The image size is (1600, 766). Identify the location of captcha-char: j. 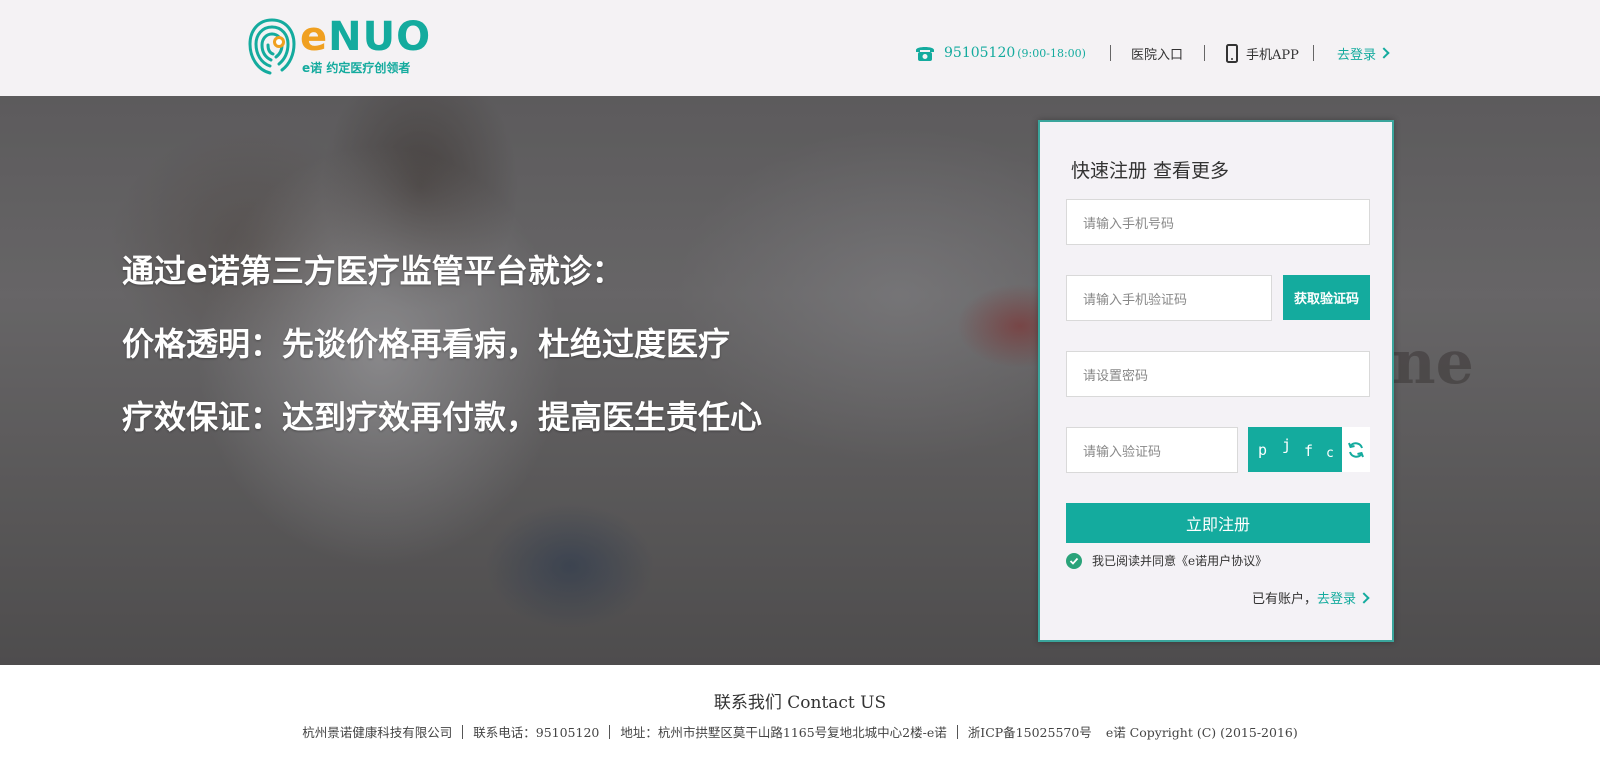
(1287, 445).